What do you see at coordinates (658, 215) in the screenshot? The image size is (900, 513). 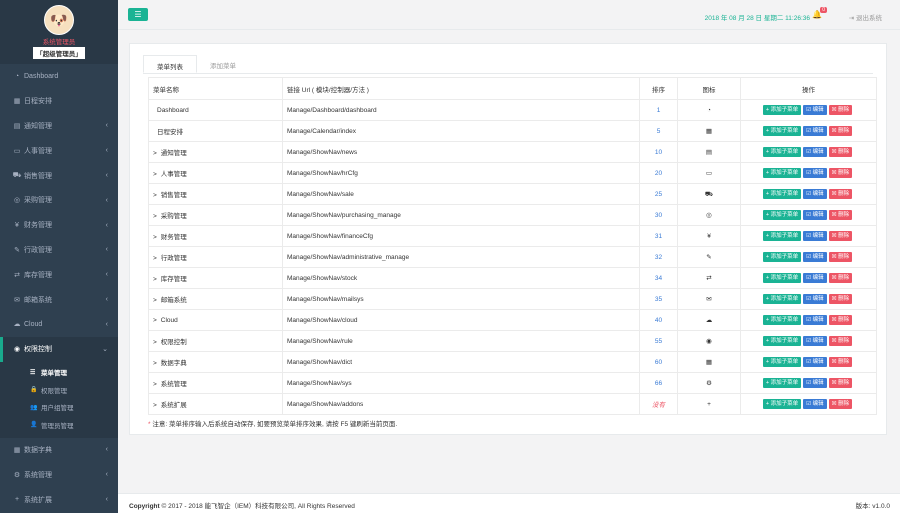 I see `sort-input: 30` at bounding box center [658, 215].